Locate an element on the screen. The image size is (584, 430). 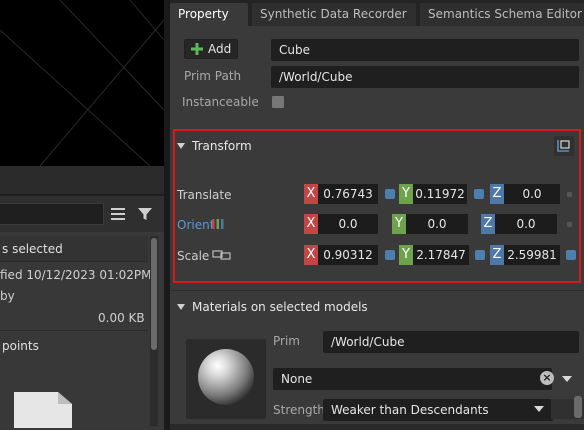
strength-select: Weaker than Descendants is located at coordinates (438, 410).